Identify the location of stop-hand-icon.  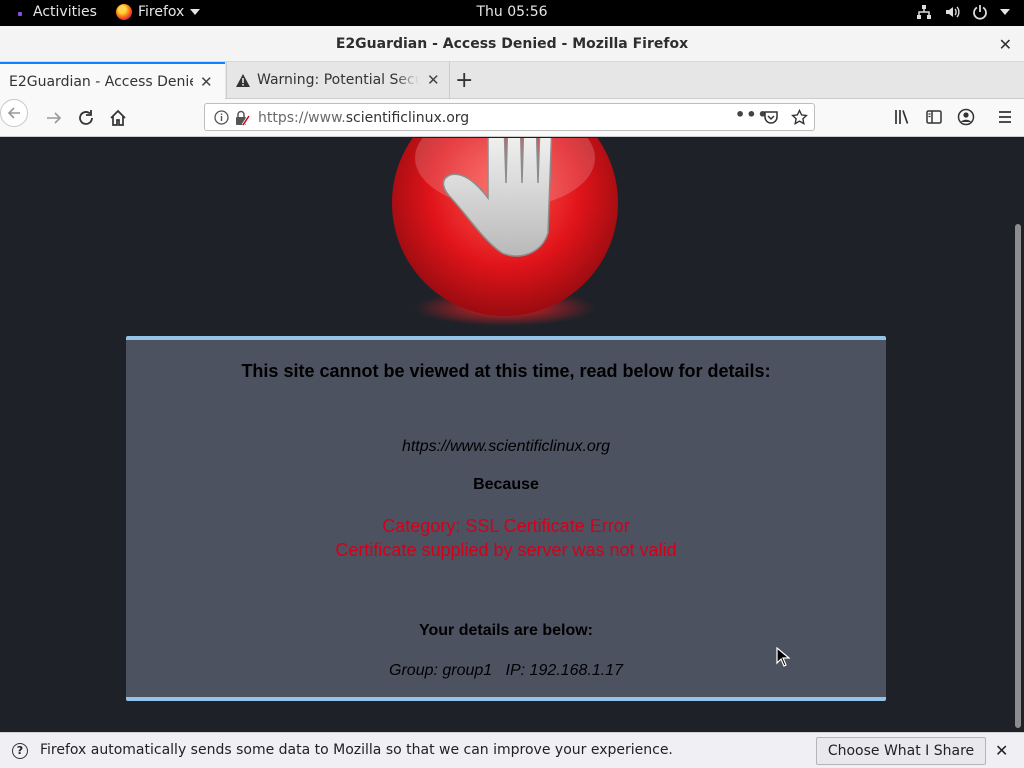
(505, 232).